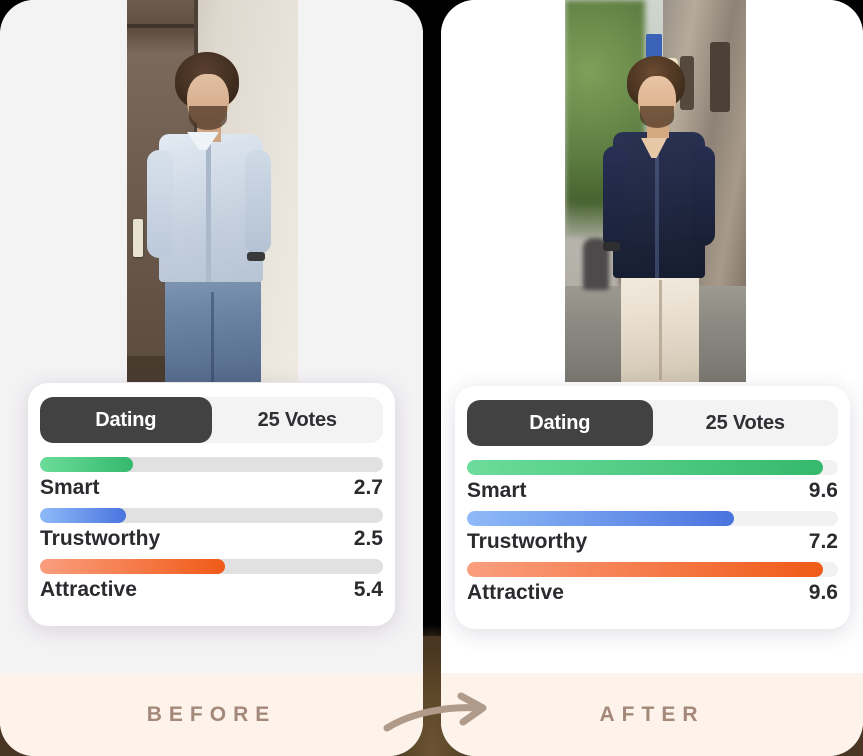 Image resolution: width=863 pixels, height=756 pixels. What do you see at coordinates (213, 329) in the screenshot?
I see `photo-jeans` at bounding box center [213, 329].